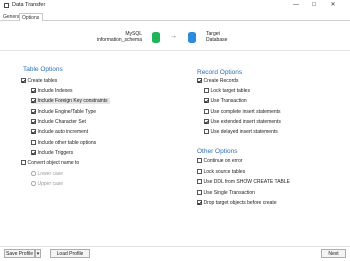  What do you see at coordinates (220, 72) in the screenshot?
I see `record-options-title: Record Options` at bounding box center [220, 72].